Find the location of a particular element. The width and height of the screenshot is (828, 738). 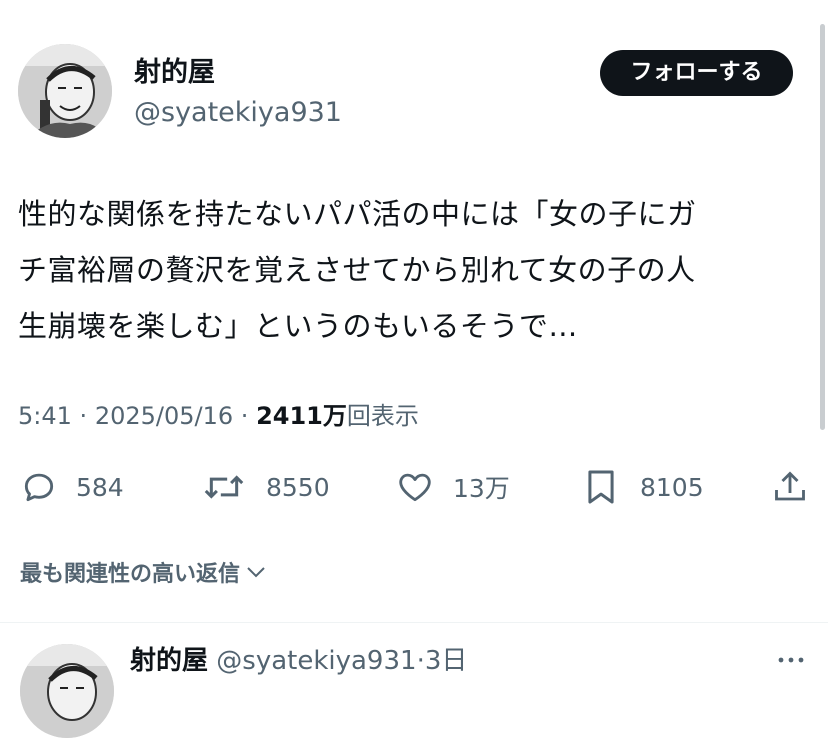

follow-button: フォローする is located at coordinates (696, 73).